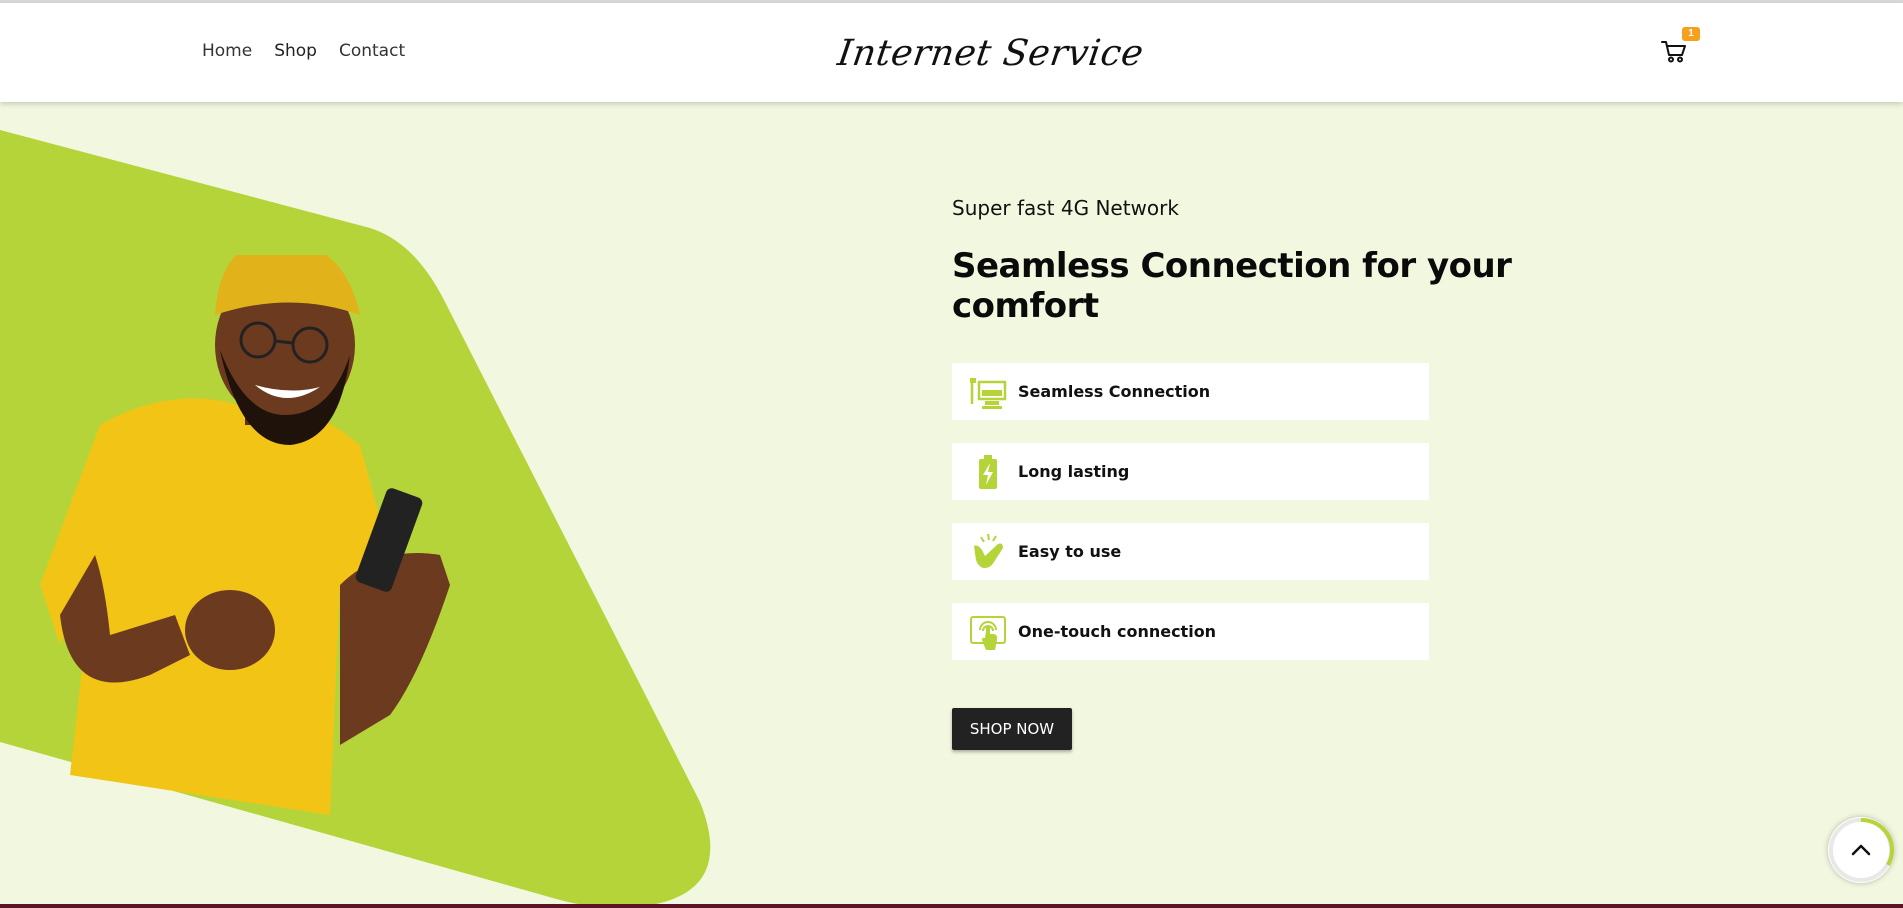 The height and width of the screenshot is (908, 1903). Describe the element at coordinates (988, 632) in the screenshot. I see `touch-screen-icon` at that location.